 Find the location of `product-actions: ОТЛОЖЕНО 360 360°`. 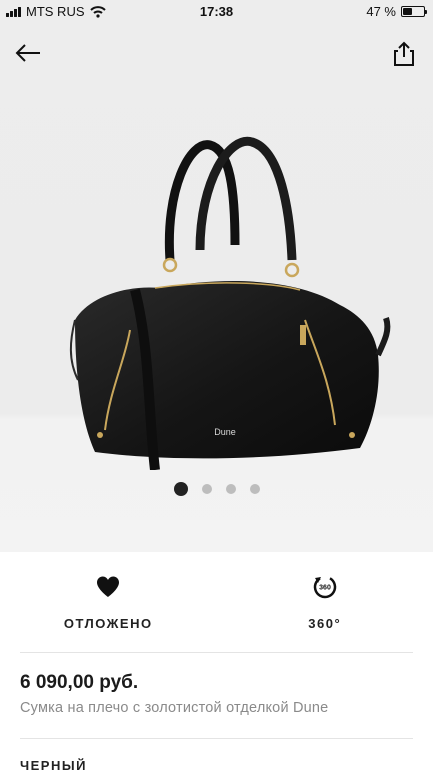

product-actions: ОТЛОЖЕНО 360 360° is located at coordinates (216, 602).